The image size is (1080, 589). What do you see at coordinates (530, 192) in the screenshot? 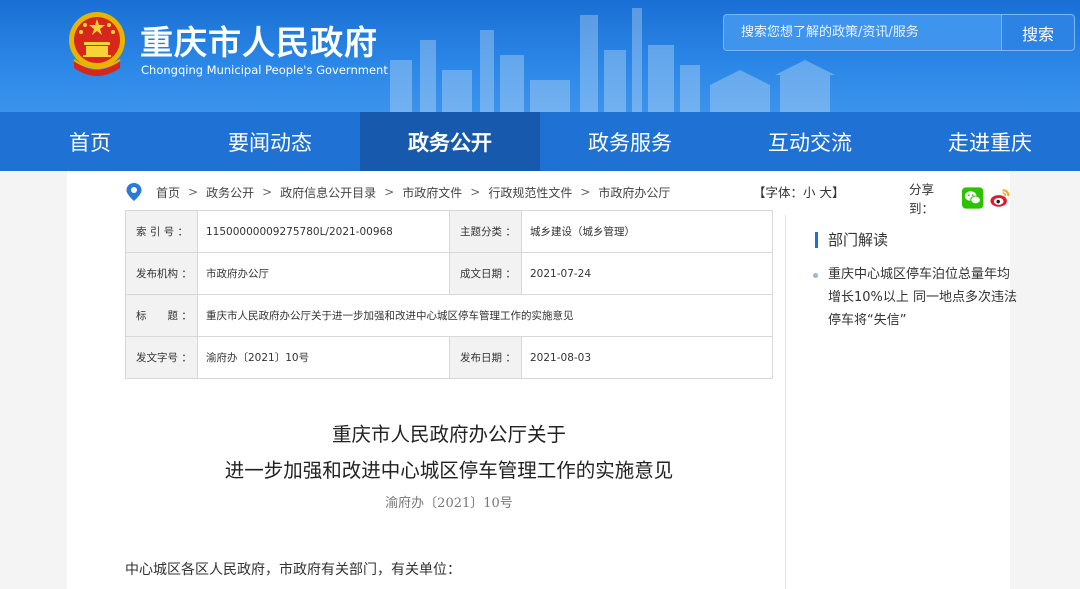
I see `breadcrumb-normative-documents: 行政规范性文件` at bounding box center [530, 192].